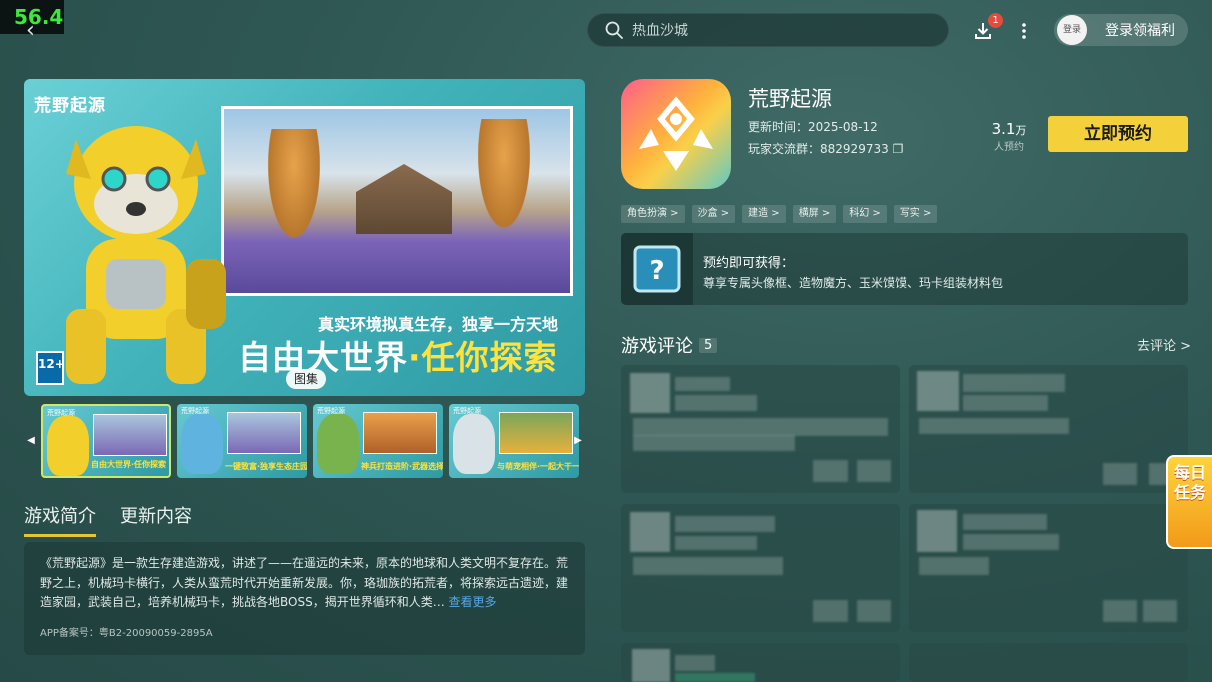  What do you see at coordinates (826, 149) in the screenshot?
I see `player-group: 玩家交流群：882929733 ❐` at bounding box center [826, 149].